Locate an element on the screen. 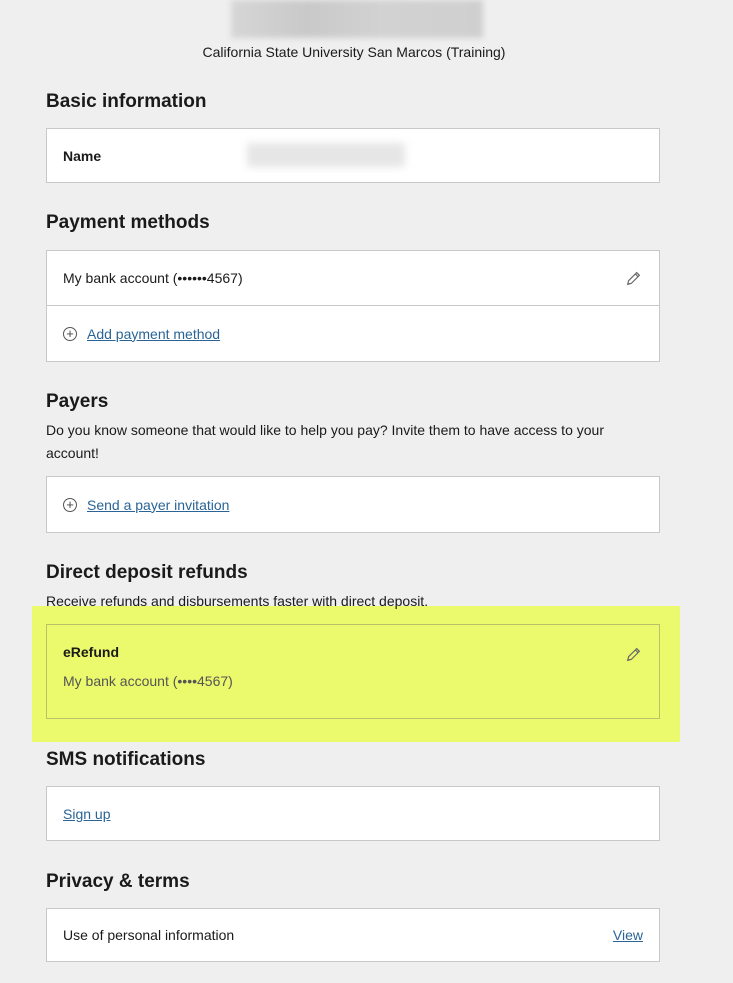  basic-info-card: Name is located at coordinates (353, 155).